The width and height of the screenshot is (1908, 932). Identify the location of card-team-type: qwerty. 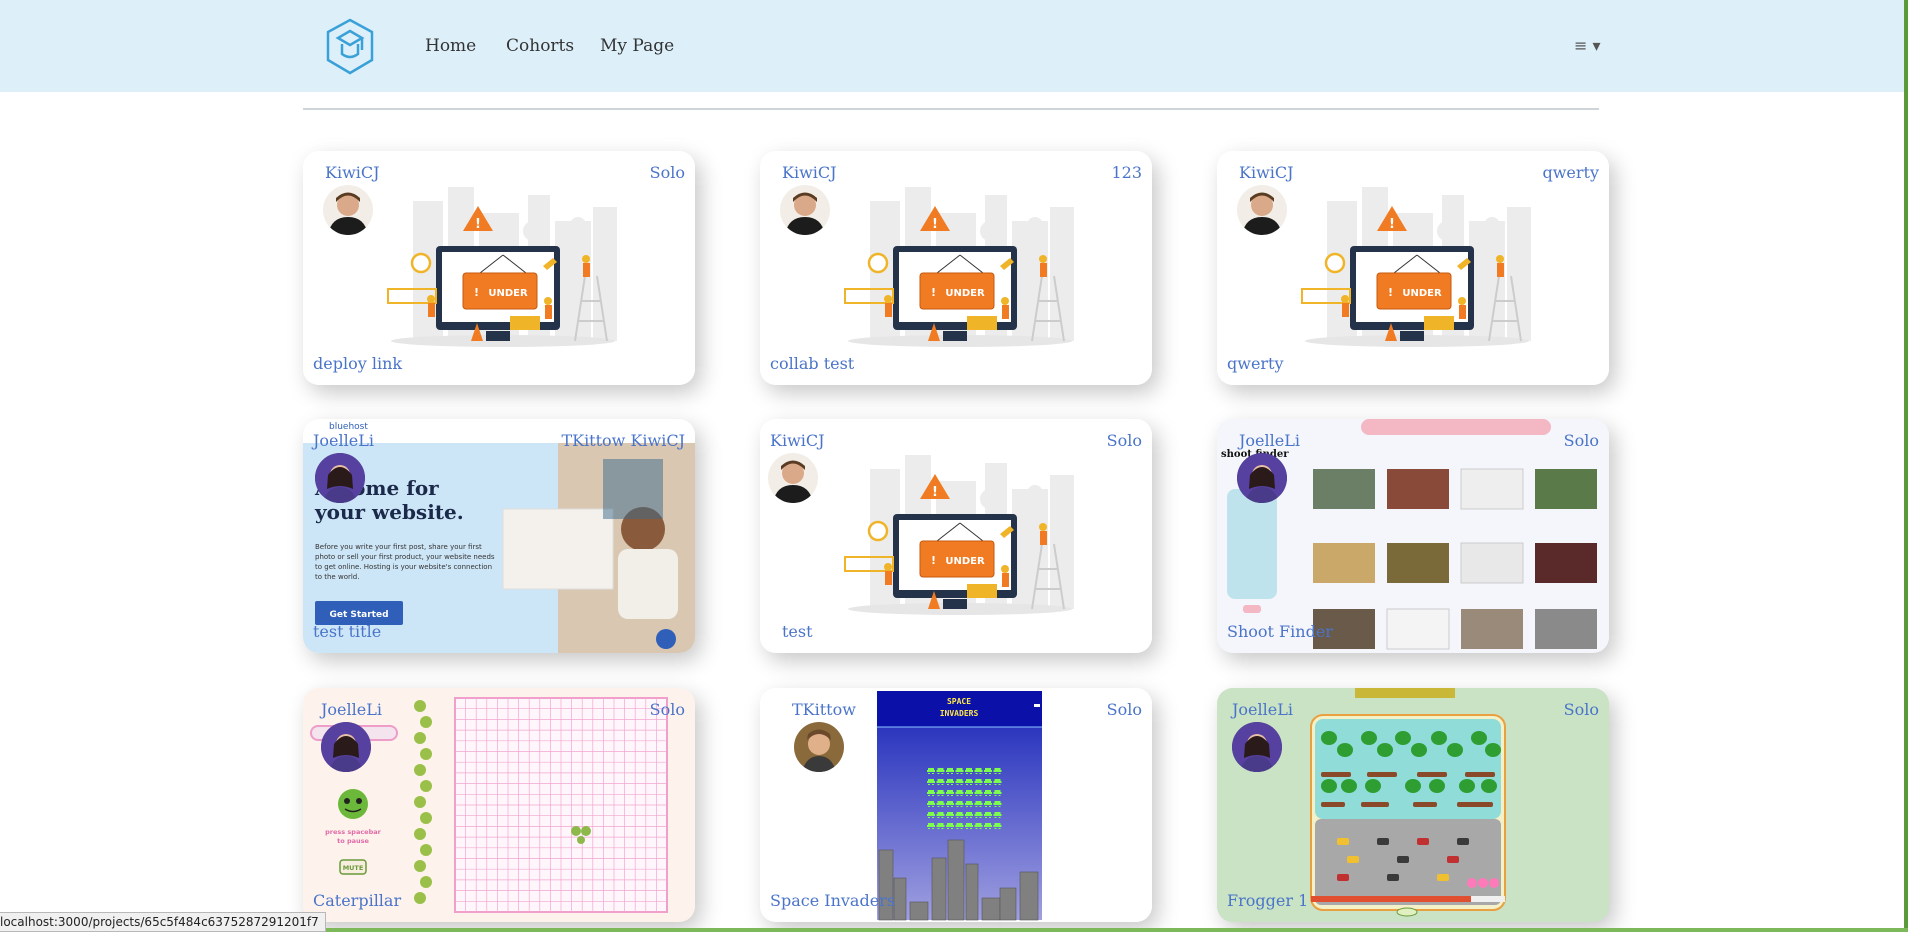
(1570, 172).